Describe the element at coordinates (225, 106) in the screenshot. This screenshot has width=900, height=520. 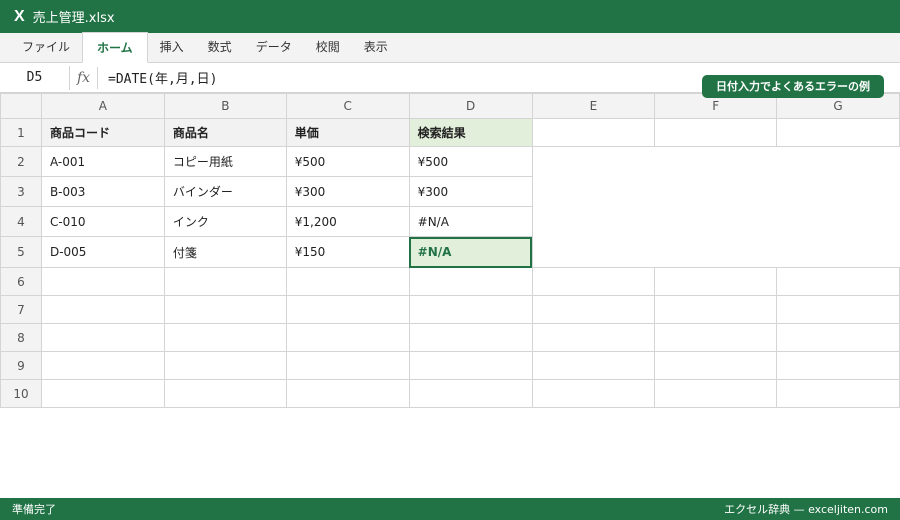
I see `column-header-b: B` at that location.